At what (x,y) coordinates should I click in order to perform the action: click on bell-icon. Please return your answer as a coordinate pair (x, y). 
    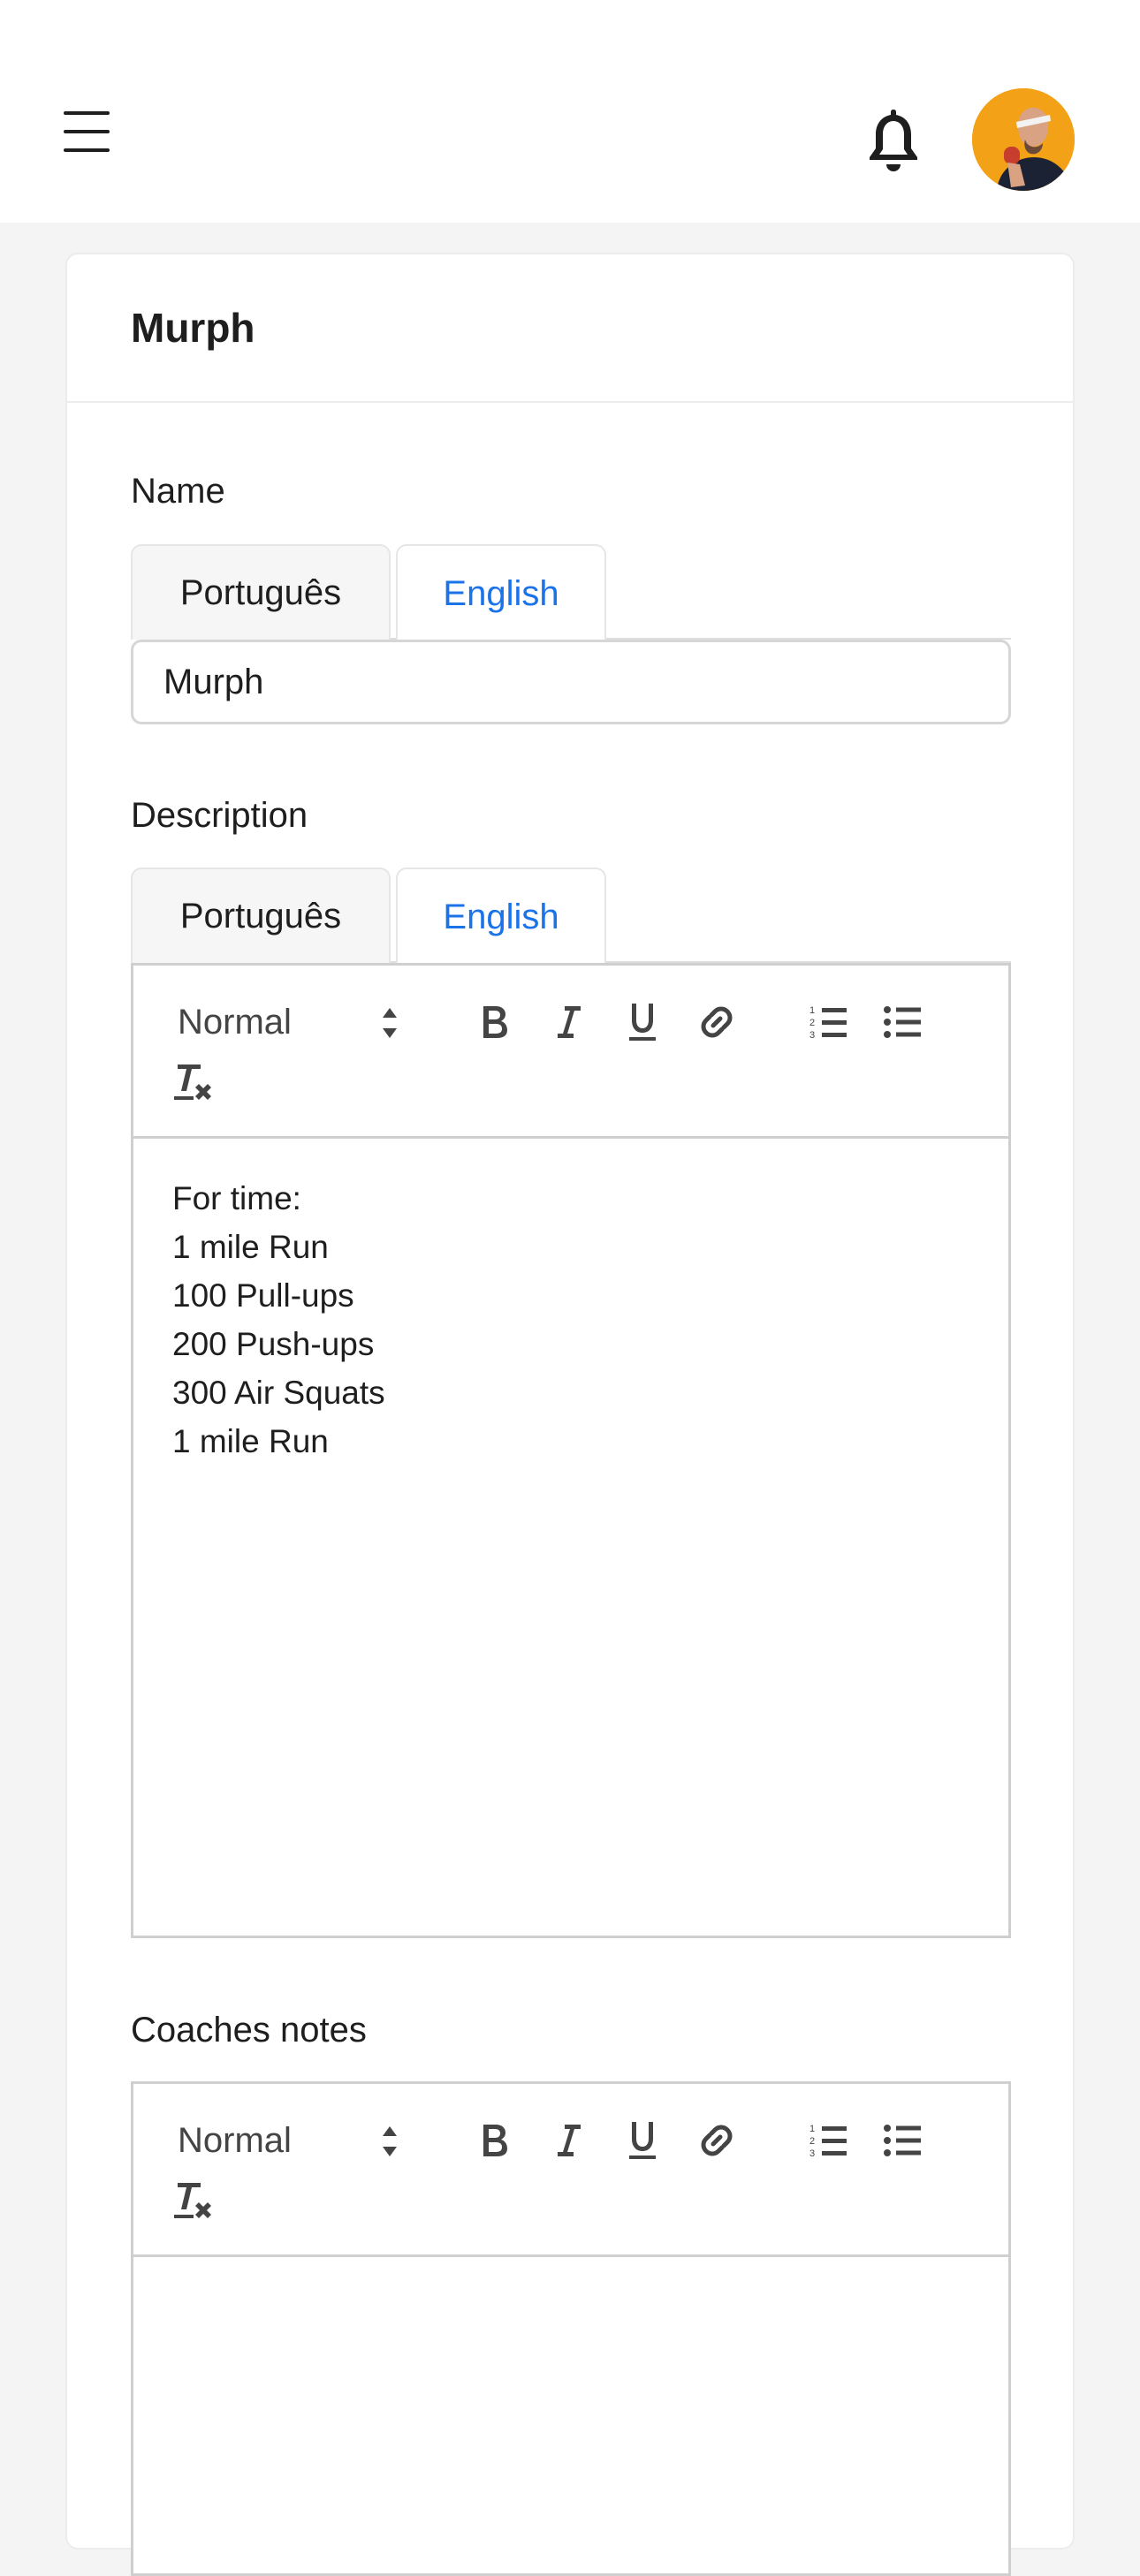
    Looking at the image, I should click on (893, 139).